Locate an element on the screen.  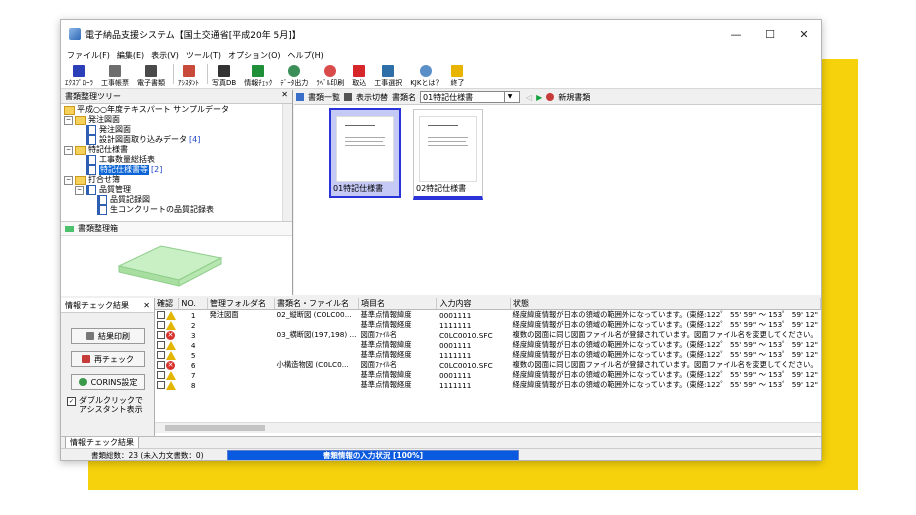
photo-db-button: 写真DB is located at coordinates (224, 76).